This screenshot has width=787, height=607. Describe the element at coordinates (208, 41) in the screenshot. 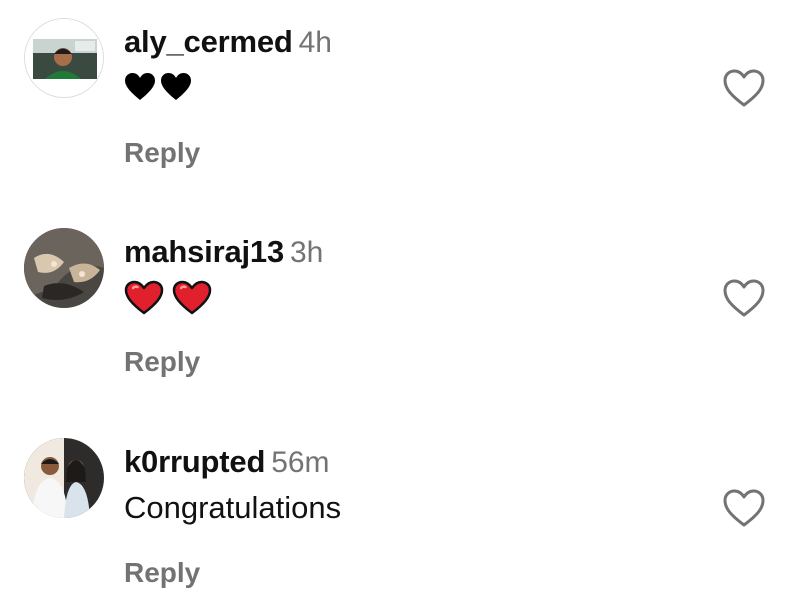

I see `username: aly_cermed` at that location.